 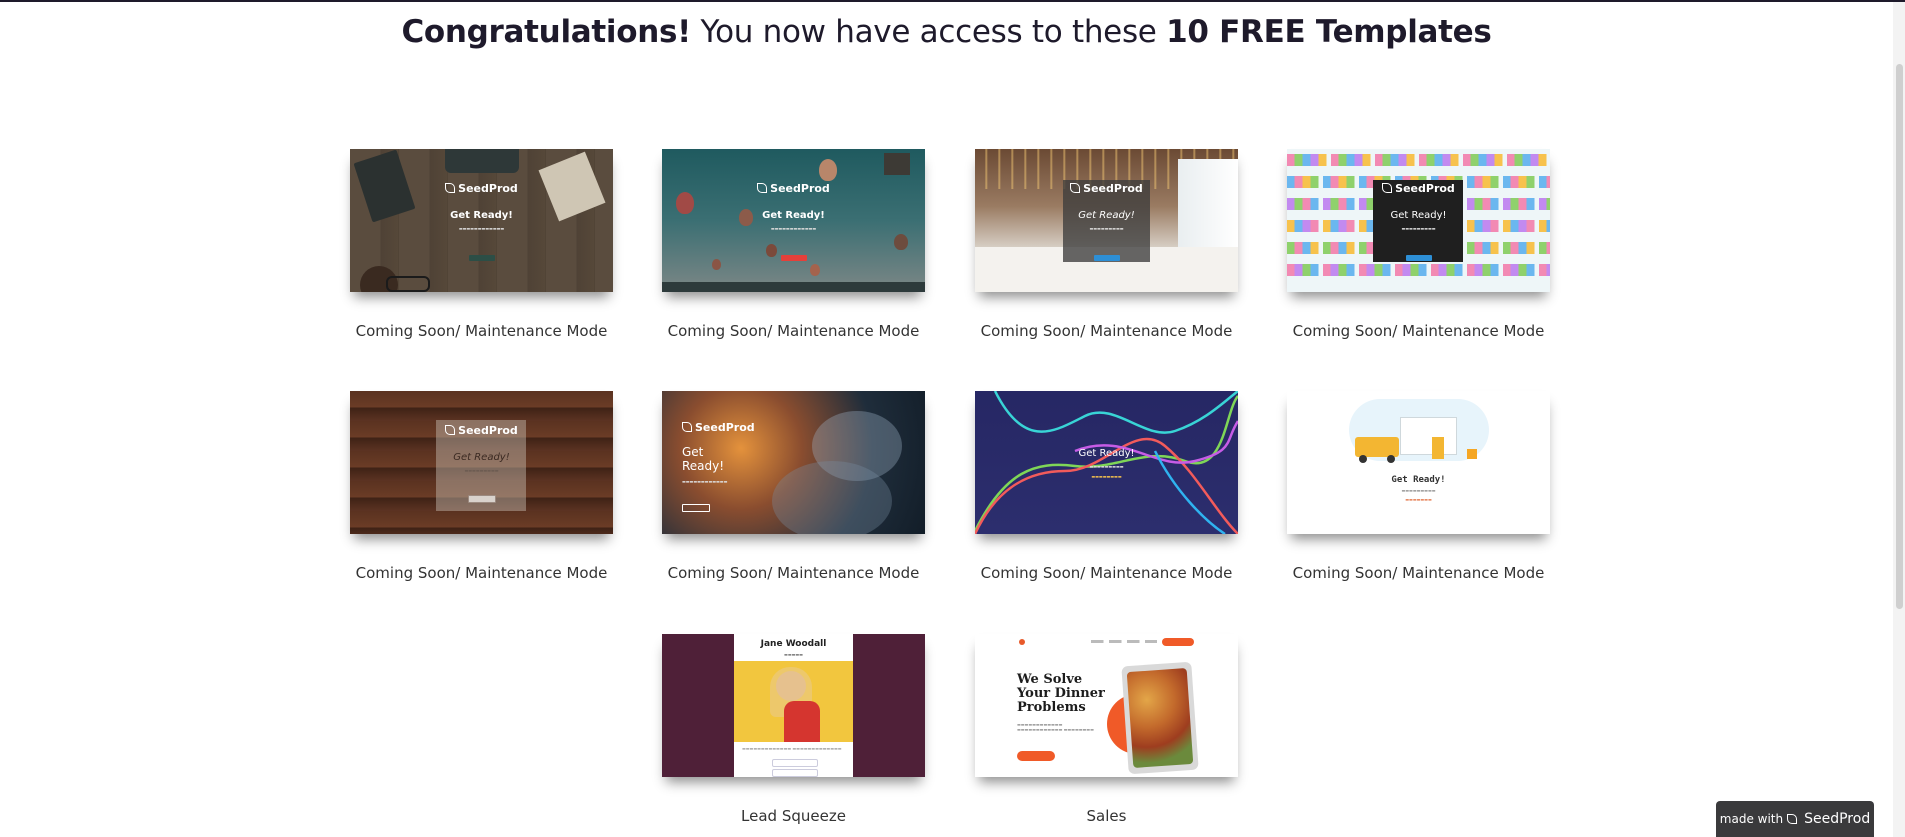 What do you see at coordinates (897, 164) in the screenshot?
I see `lantern-decoration` at bounding box center [897, 164].